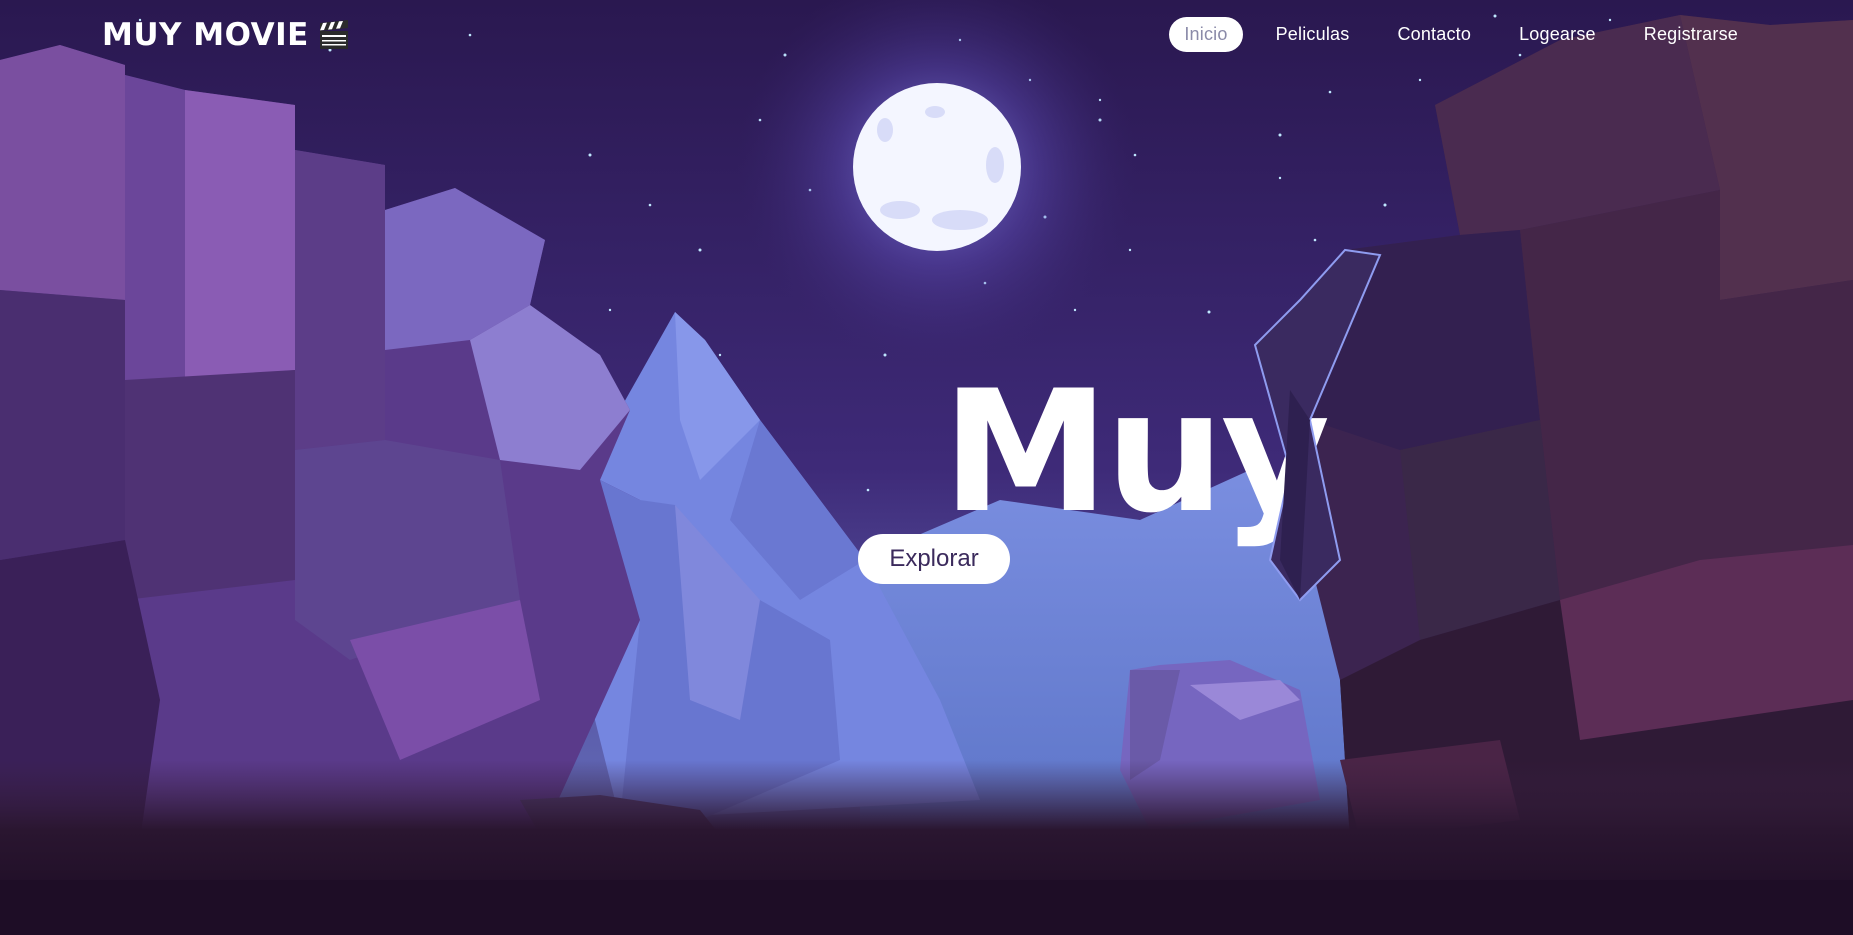 The image size is (1853, 935). Describe the element at coordinates (1313, 34) in the screenshot. I see `nav-item-peliculas: Peliculas` at that location.